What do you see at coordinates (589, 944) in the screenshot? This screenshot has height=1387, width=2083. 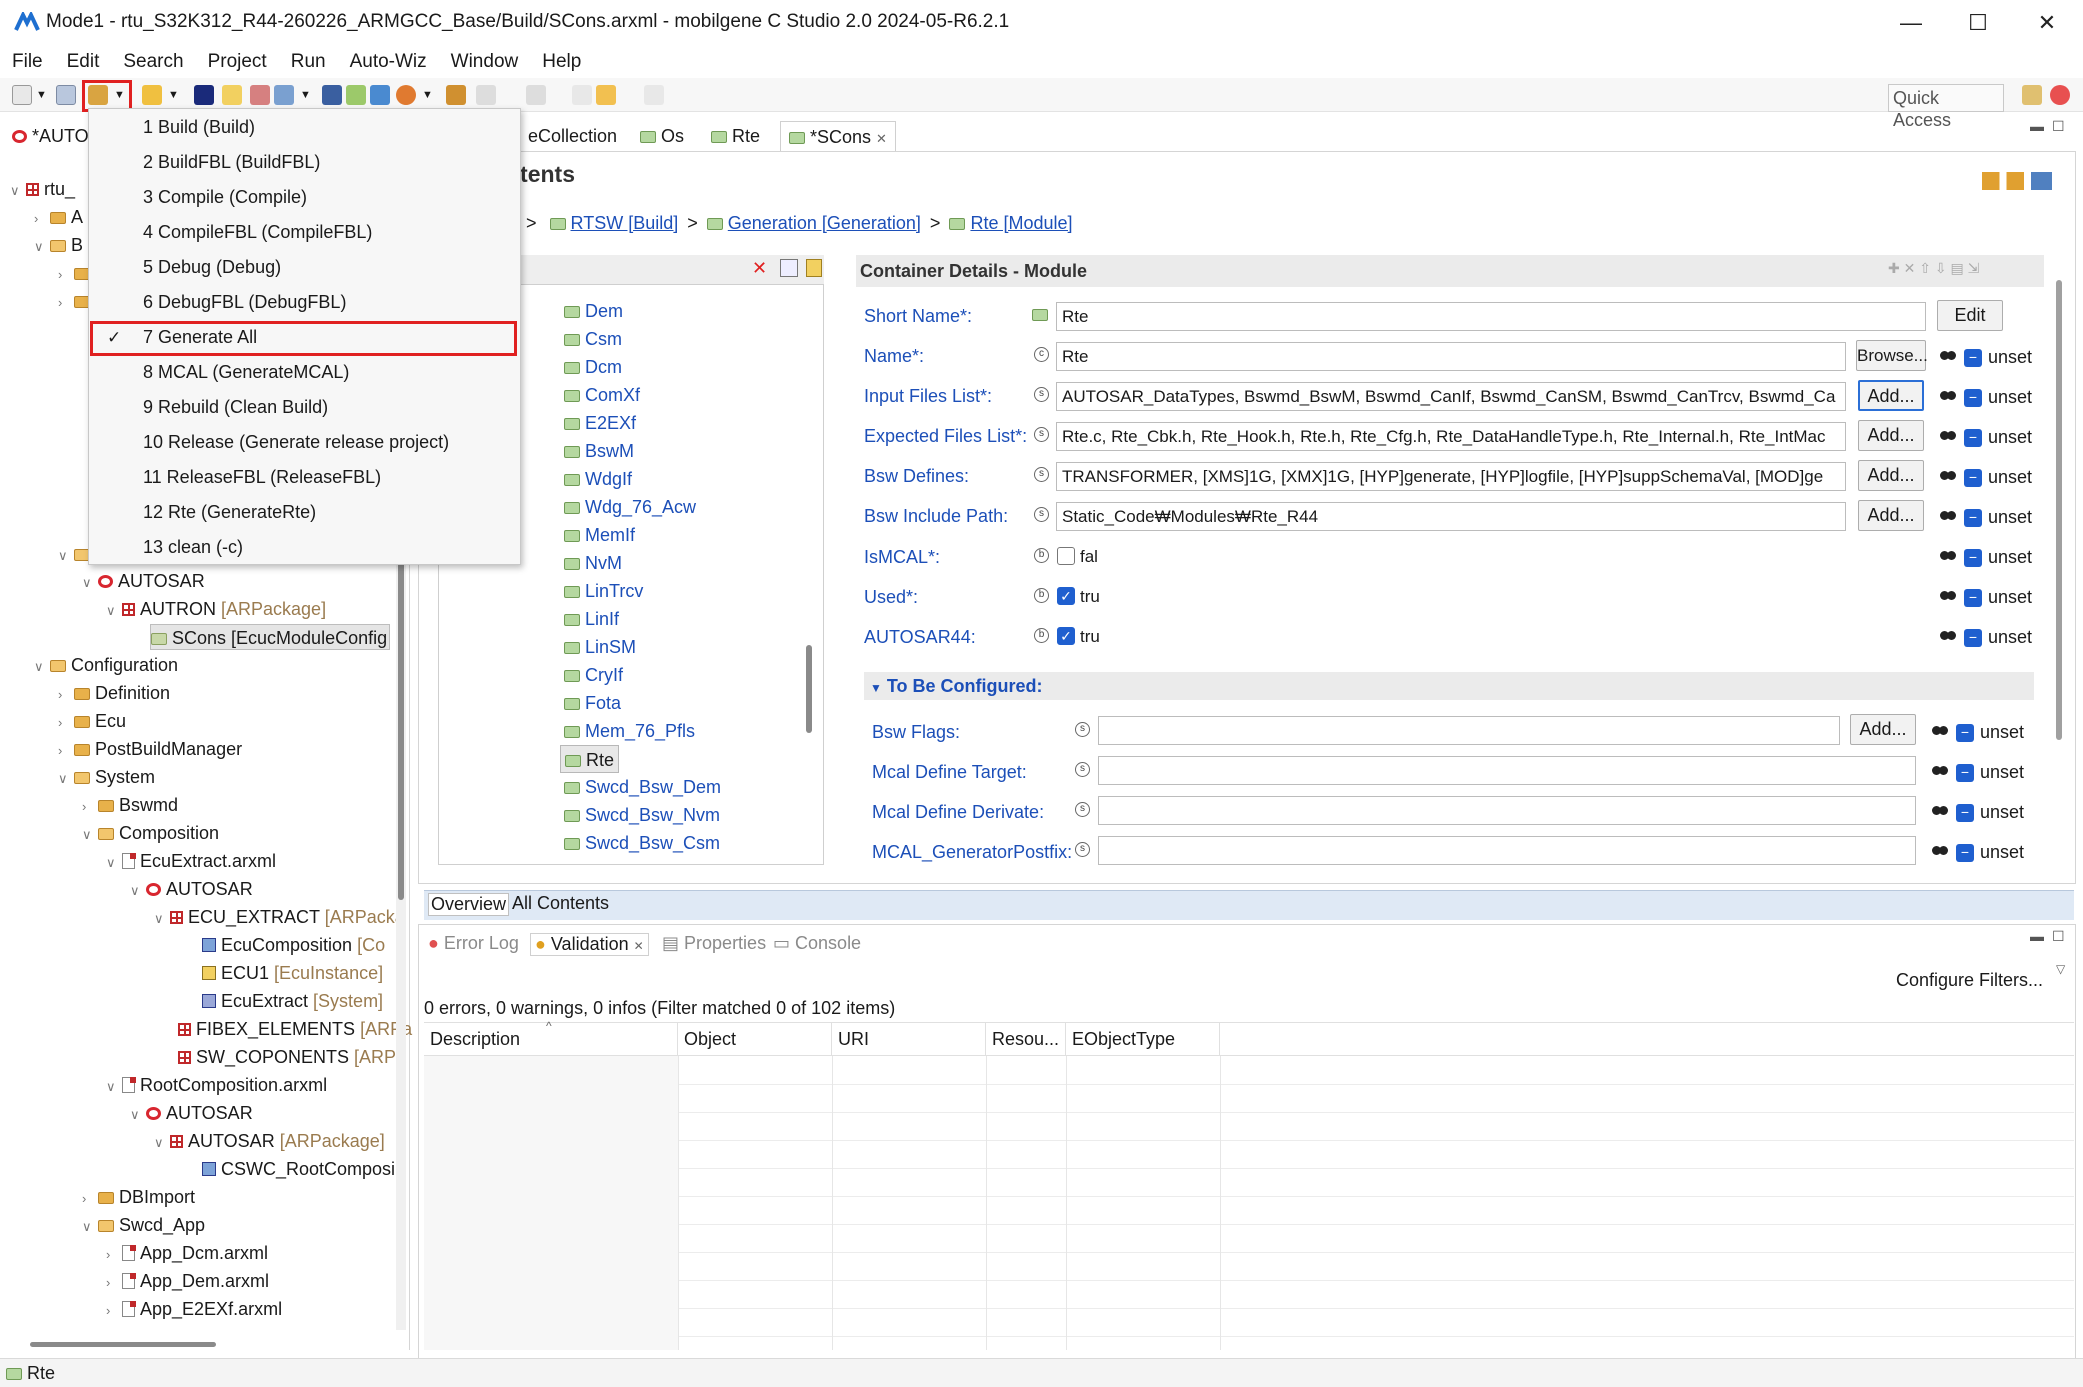 I see `tab-validation: ● Validation ✕` at bounding box center [589, 944].